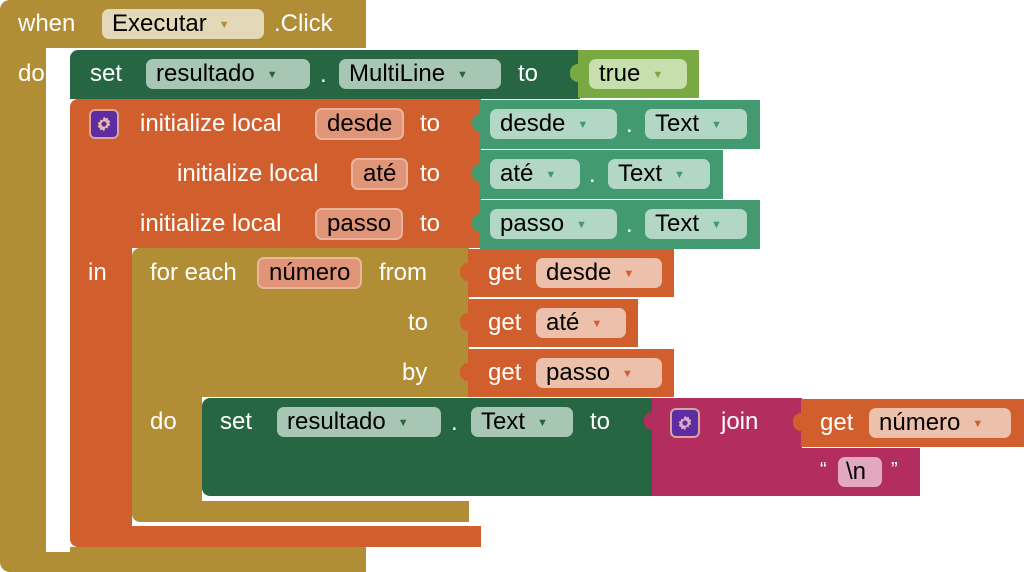 This screenshot has width=1024, height=572. What do you see at coordinates (163, 421) in the screenshot?
I see `do-label-for: do` at bounding box center [163, 421].